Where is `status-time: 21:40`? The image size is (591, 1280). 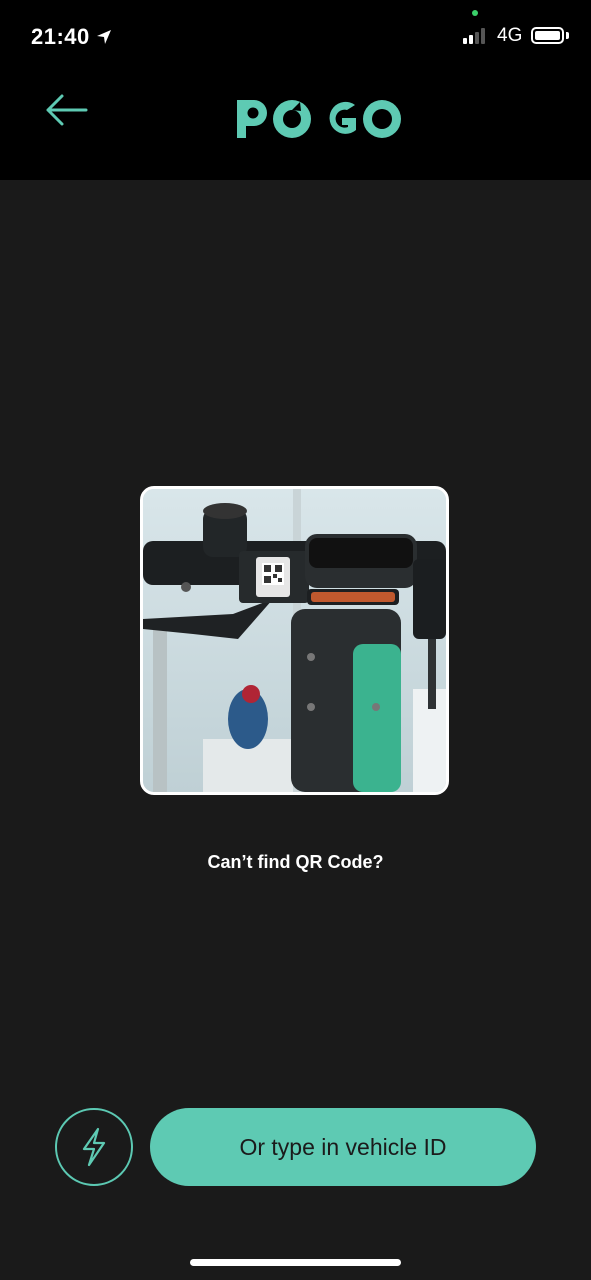 status-time: 21:40 is located at coordinates (71, 37).